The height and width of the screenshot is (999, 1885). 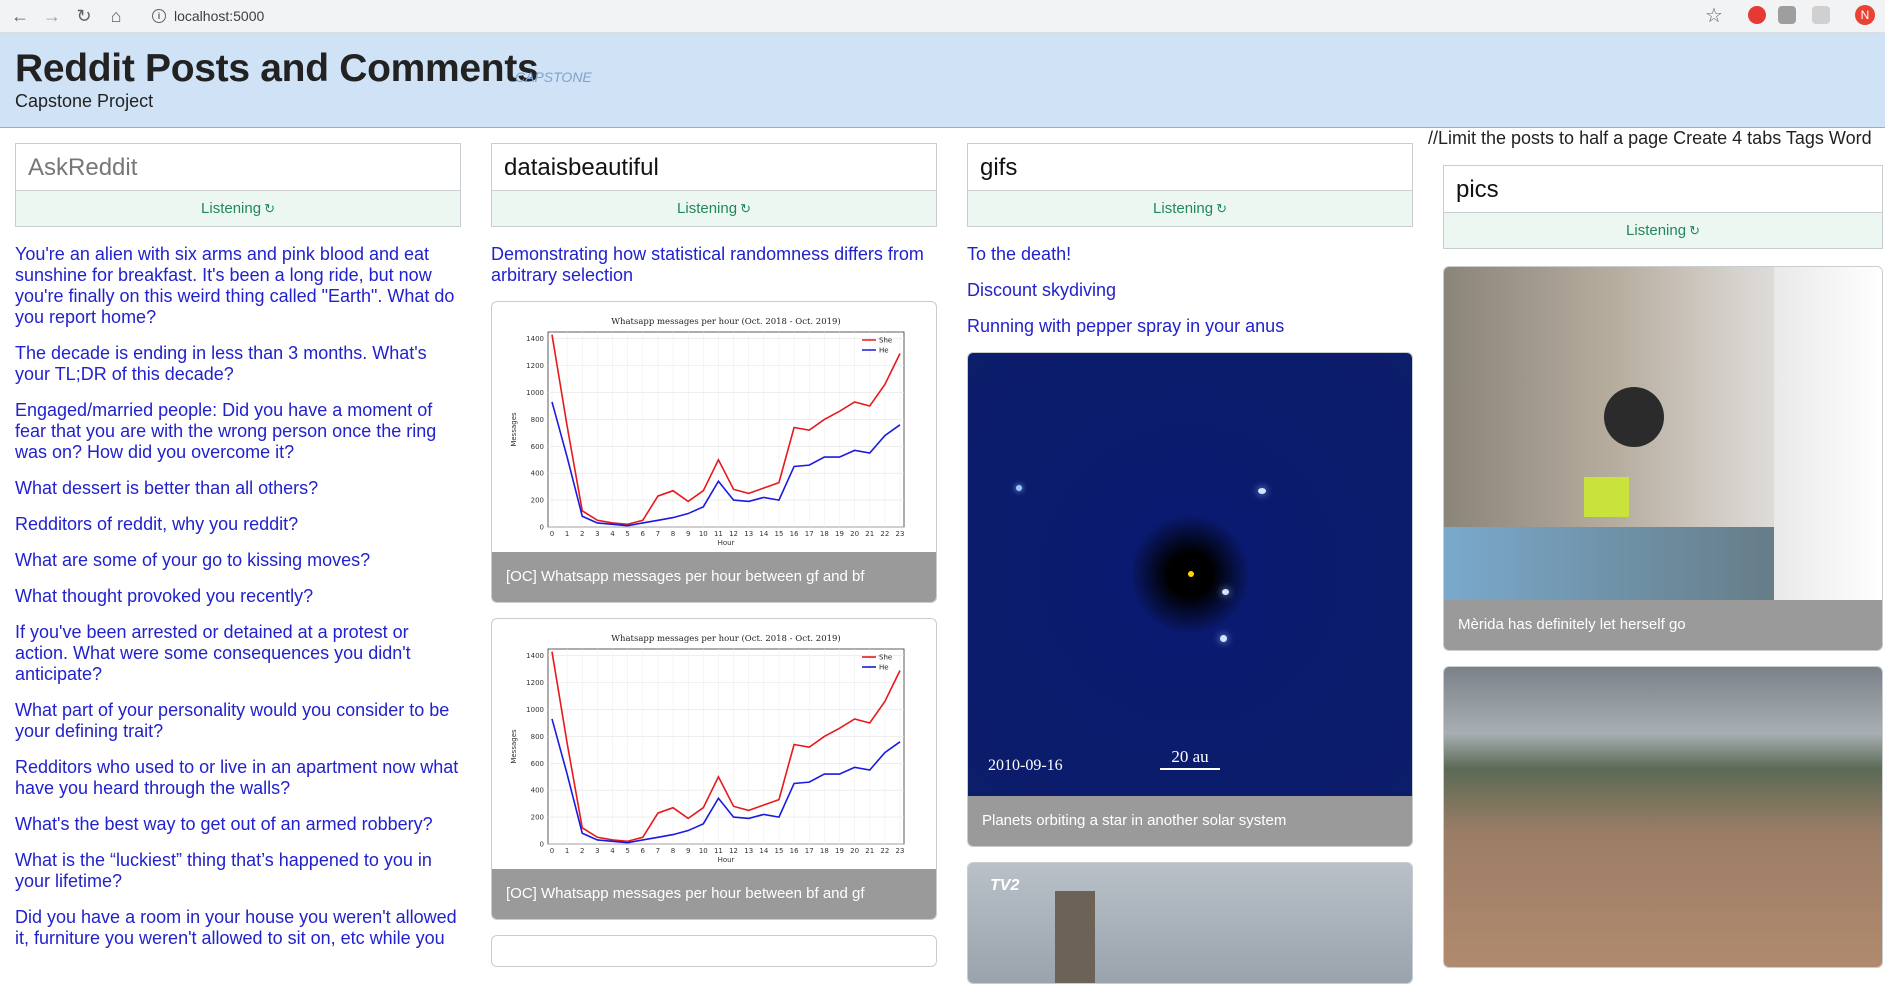 What do you see at coordinates (1190, 167) in the screenshot?
I see `subreddit-input: gifs` at bounding box center [1190, 167].